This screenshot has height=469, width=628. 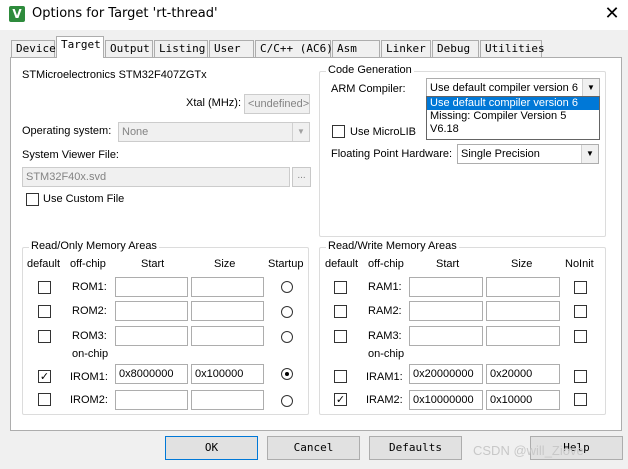 What do you see at coordinates (89, 336) in the screenshot?
I see `rom3-label: ROM3:` at bounding box center [89, 336].